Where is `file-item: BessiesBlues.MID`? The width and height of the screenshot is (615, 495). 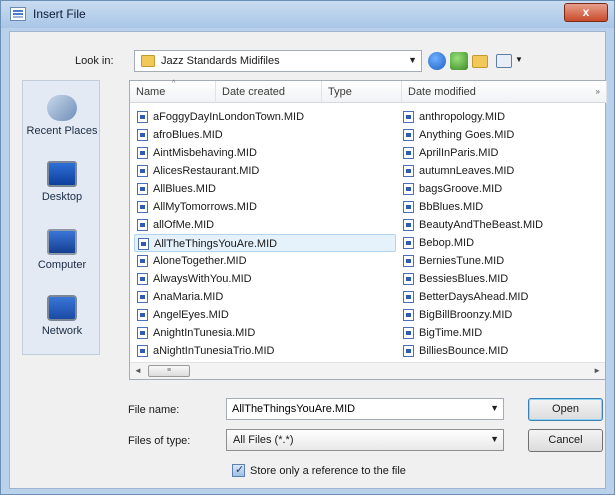 file-item: BessiesBlues.MID is located at coordinates (471, 279).